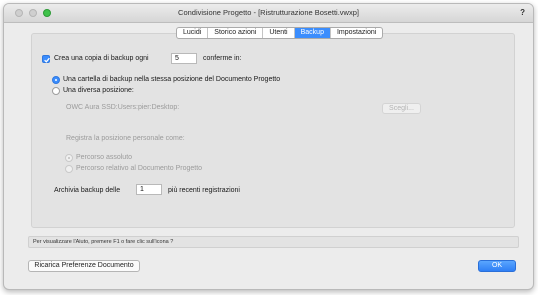 The width and height of the screenshot is (538, 295). What do you see at coordinates (312, 33) in the screenshot?
I see `tab-backup: Backup` at bounding box center [312, 33].